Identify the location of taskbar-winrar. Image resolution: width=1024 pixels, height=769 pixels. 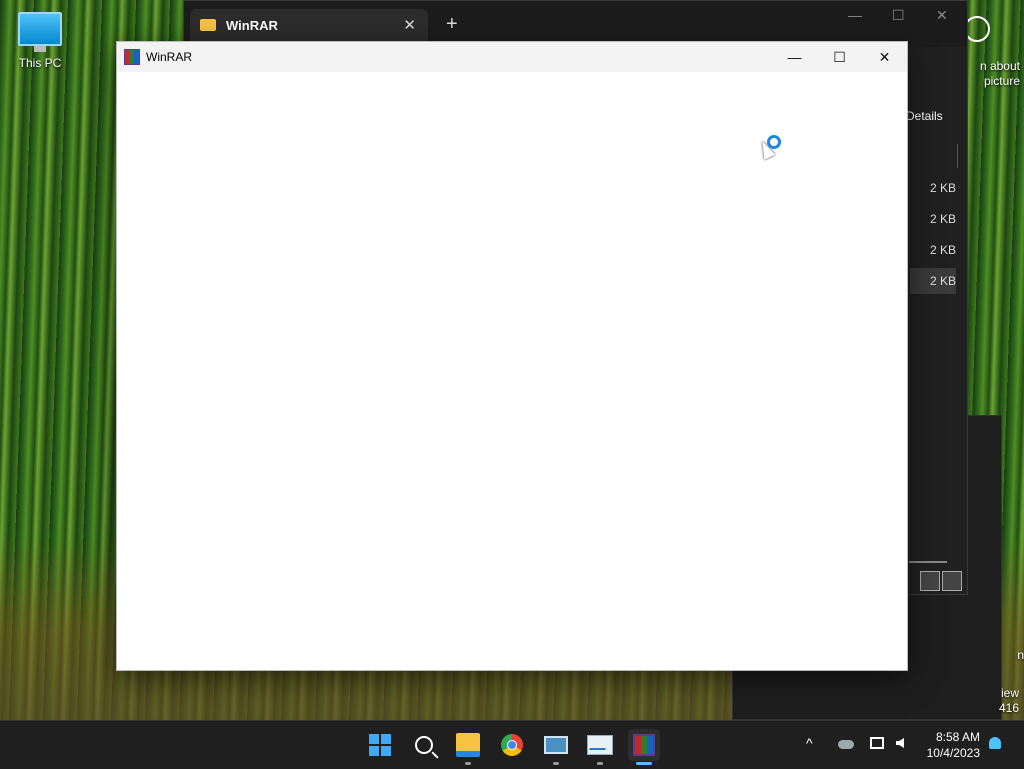
(644, 747).